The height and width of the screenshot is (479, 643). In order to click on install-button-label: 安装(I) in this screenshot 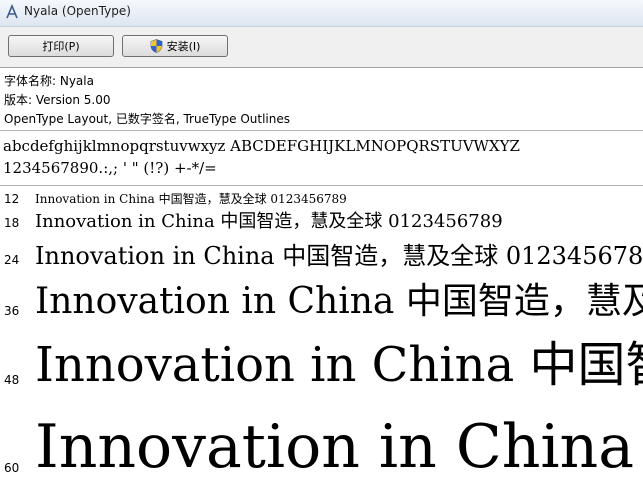, I will do `click(183, 46)`.